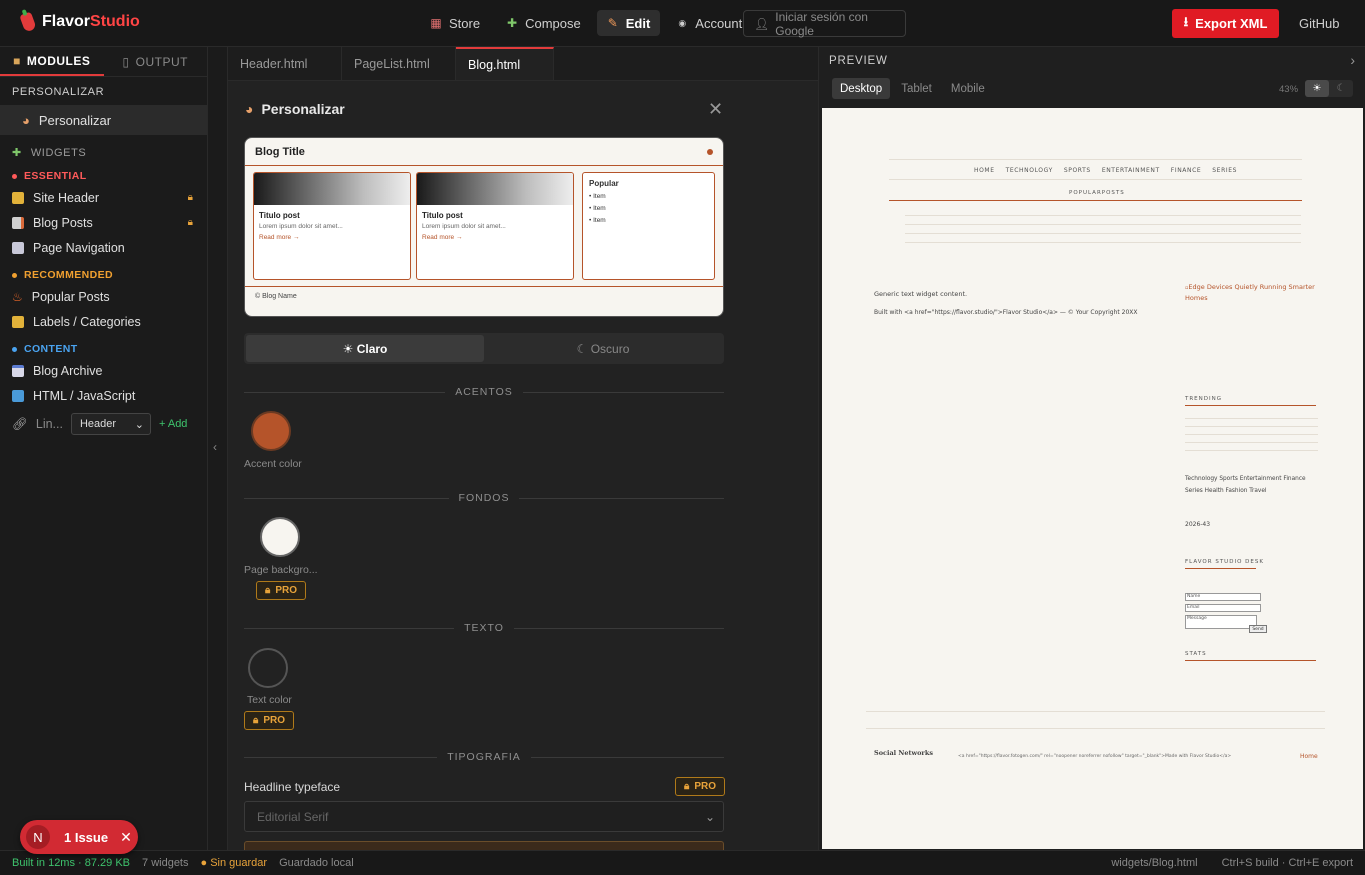 Image resolution: width=1365 pixels, height=875 pixels. What do you see at coordinates (1309, 756) in the screenshot?
I see `footer-home-link: Home` at bounding box center [1309, 756].